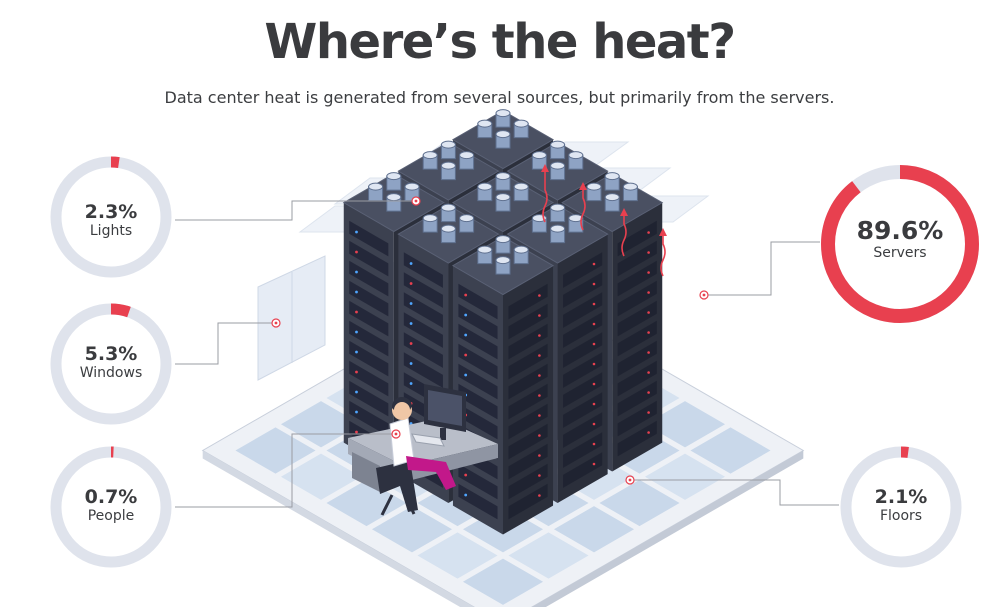 This screenshot has height=607, width=999. What do you see at coordinates (111, 231) in the screenshot?
I see `lights-label: Lights` at bounding box center [111, 231].